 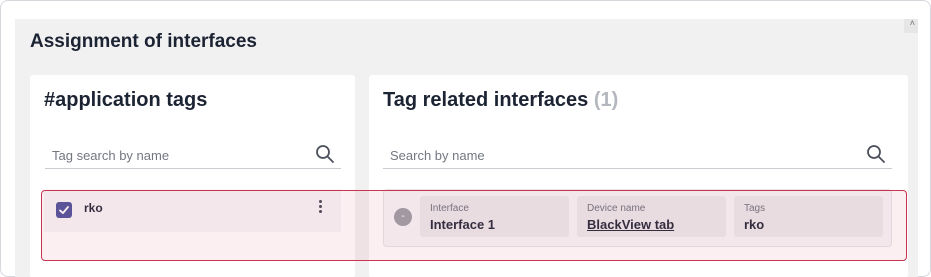 What do you see at coordinates (193, 155) in the screenshot?
I see `tag-search-field: Tag search by name` at bounding box center [193, 155].